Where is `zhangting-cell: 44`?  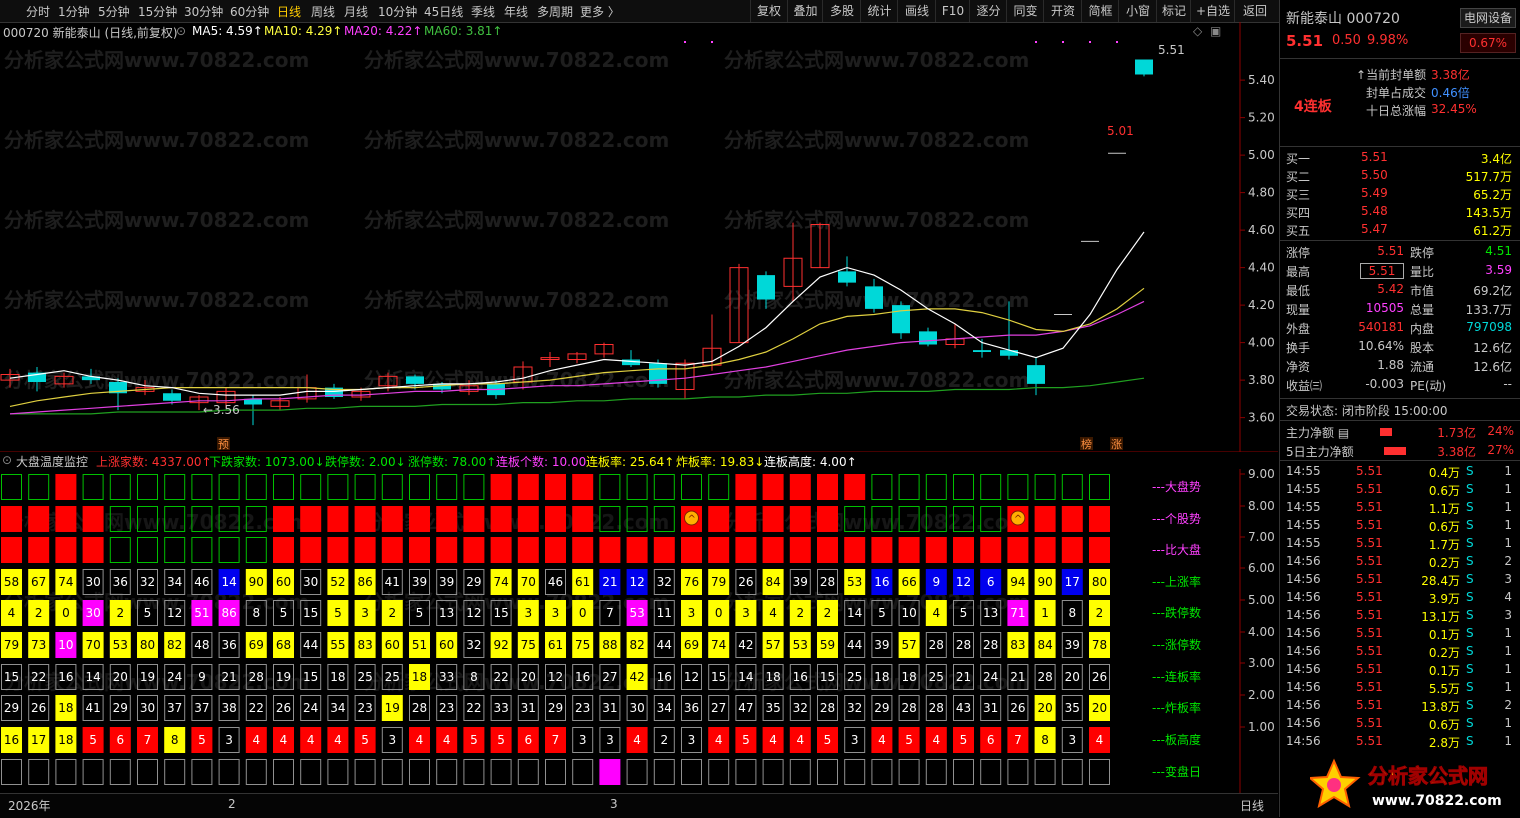 zhangting-cell: 44 is located at coordinates (311, 645).